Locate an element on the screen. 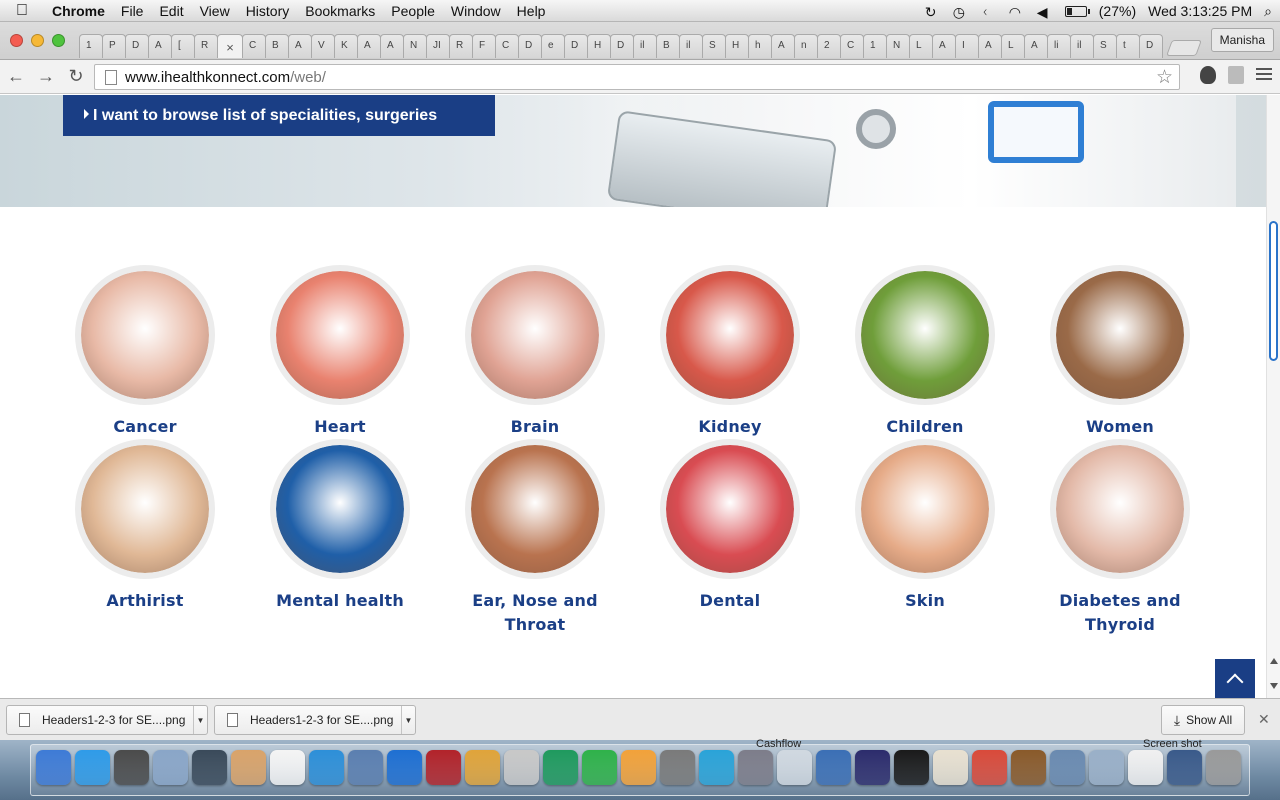  speciality-label: Cancer is located at coordinates (145, 427).